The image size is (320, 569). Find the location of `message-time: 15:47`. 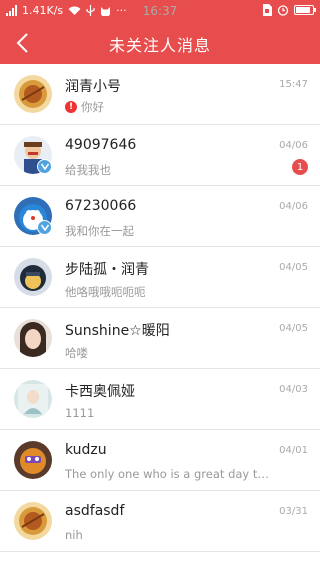

message-time: 15:47 is located at coordinates (293, 84).